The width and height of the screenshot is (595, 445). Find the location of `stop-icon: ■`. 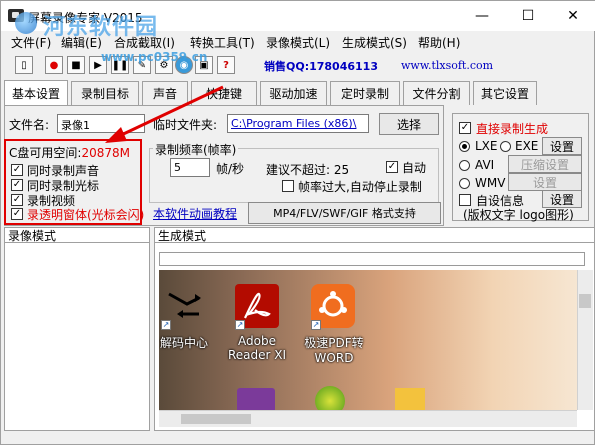

stop-icon: ■ is located at coordinates (76, 65).